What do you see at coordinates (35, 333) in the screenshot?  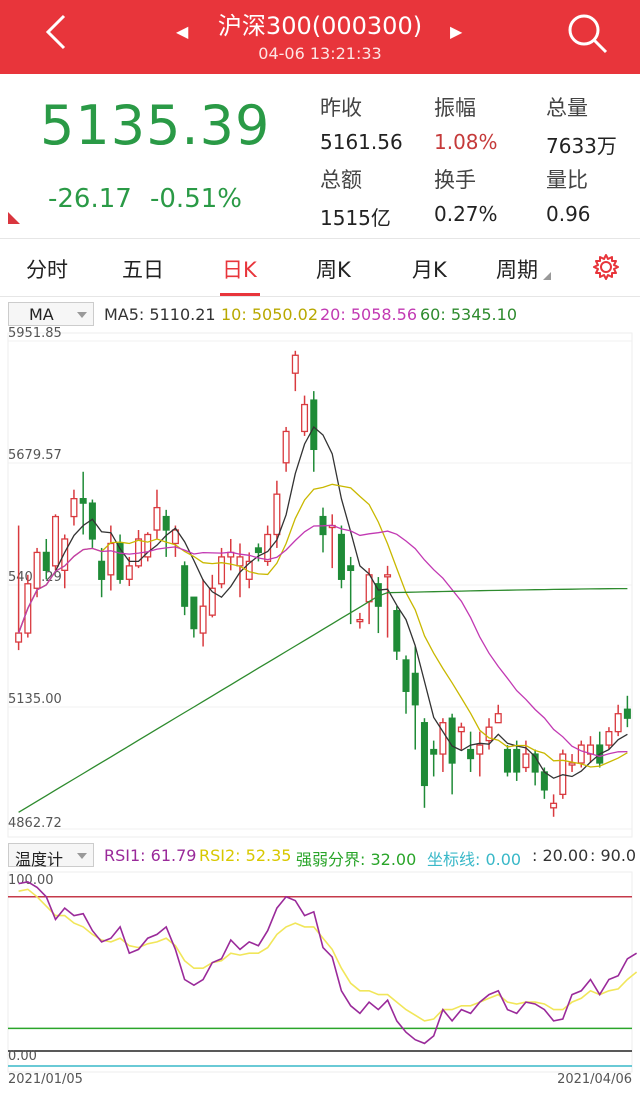 I see `price-tick-label: 5951.85` at bounding box center [35, 333].